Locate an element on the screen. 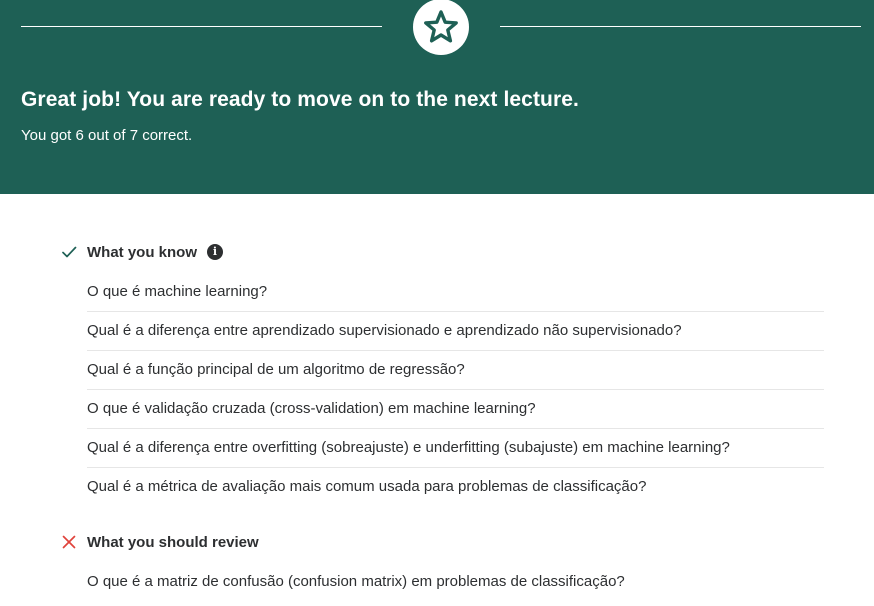  know-section-header: What you know i is located at coordinates (142, 252).